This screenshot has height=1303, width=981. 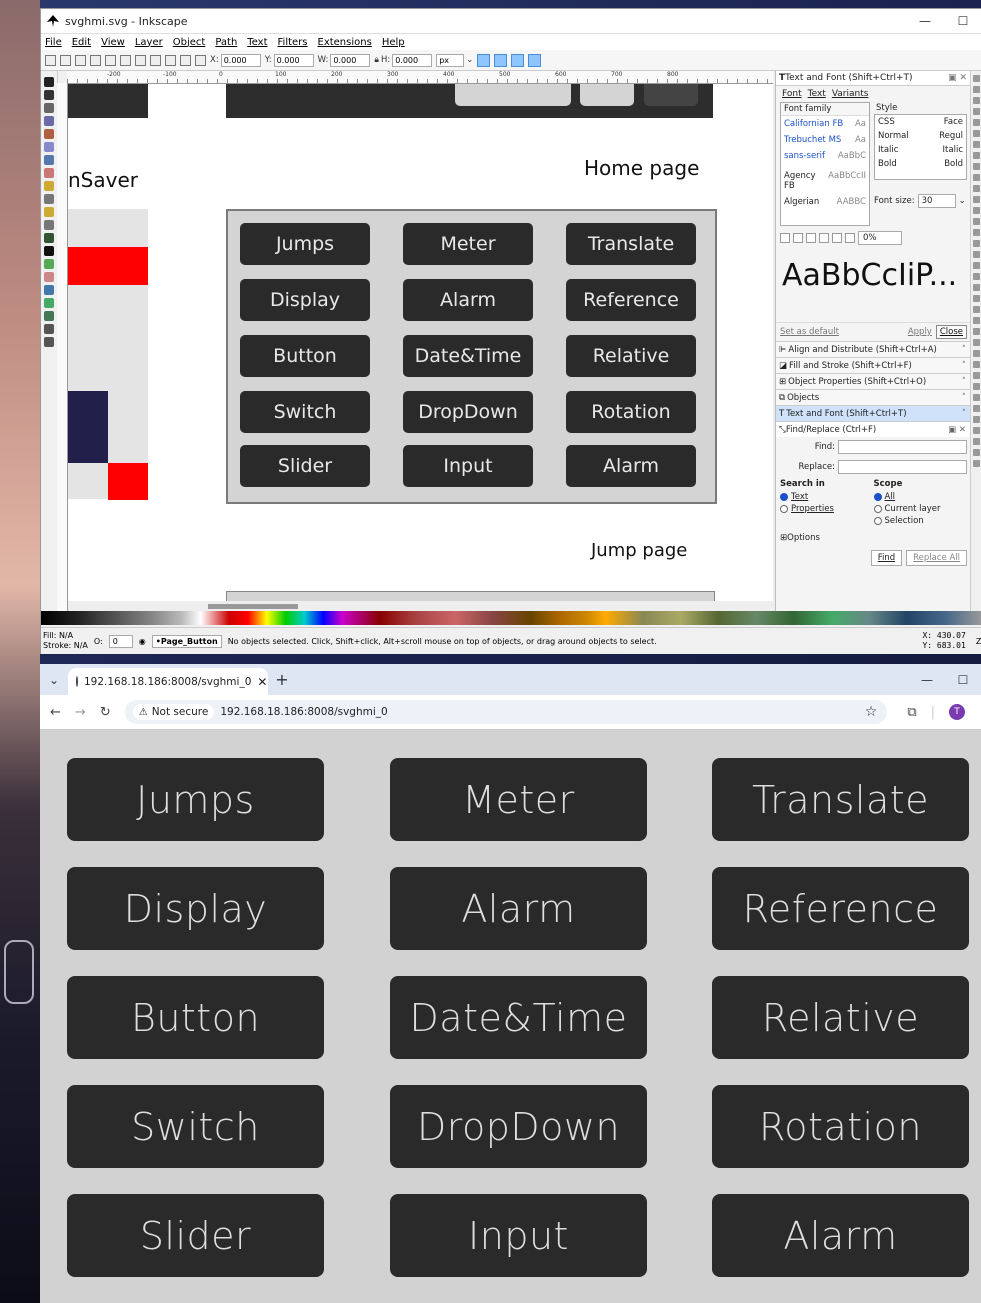 What do you see at coordinates (49, 121) in the screenshot?
I see `zoom-tool-icon` at bounding box center [49, 121].